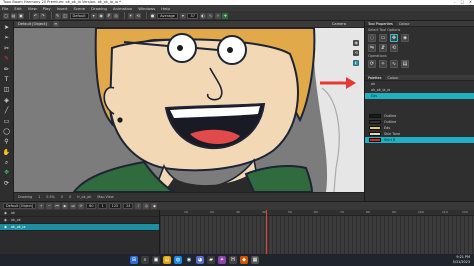 The height and width of the screenshot is (266, 474). I want to click on grid-icon: #, so click(108, 15).